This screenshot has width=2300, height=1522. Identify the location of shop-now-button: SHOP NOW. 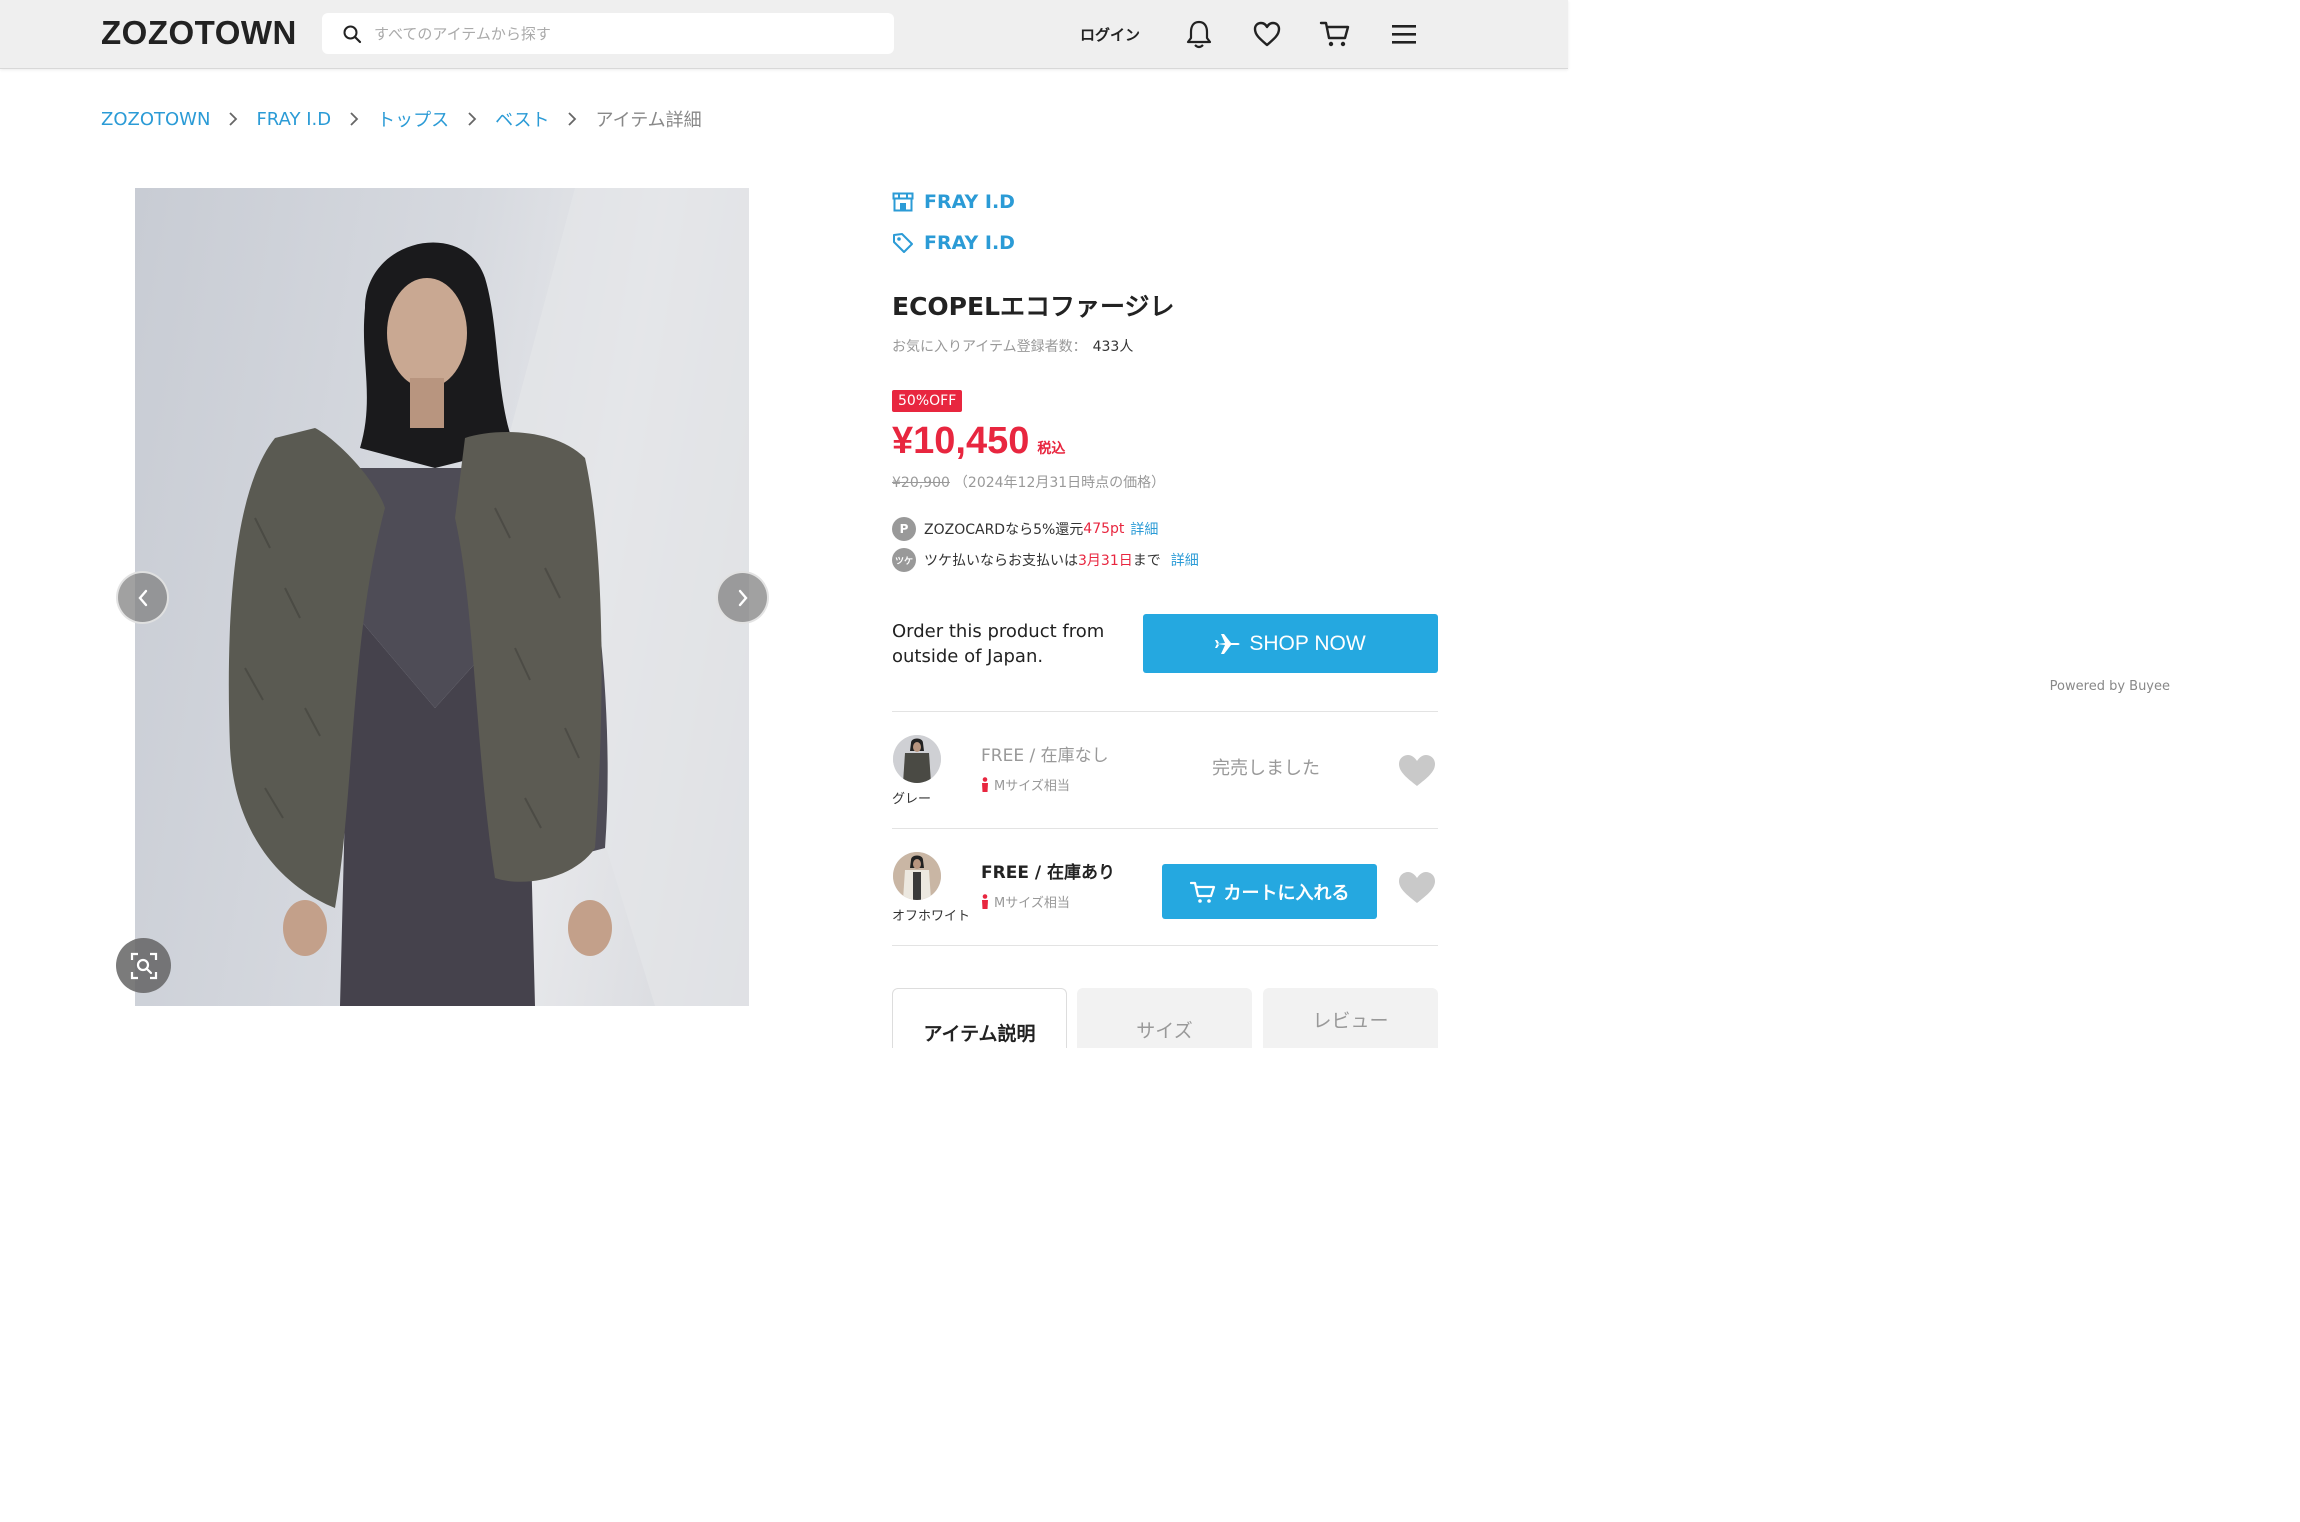
(1290, 643).